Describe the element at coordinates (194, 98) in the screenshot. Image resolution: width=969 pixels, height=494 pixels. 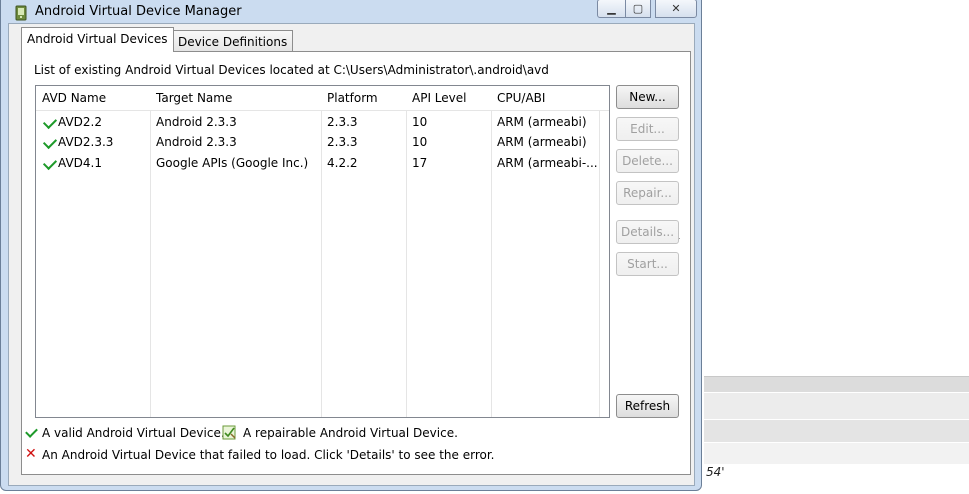
I see `column-header-target-name: Target Name` at that location.